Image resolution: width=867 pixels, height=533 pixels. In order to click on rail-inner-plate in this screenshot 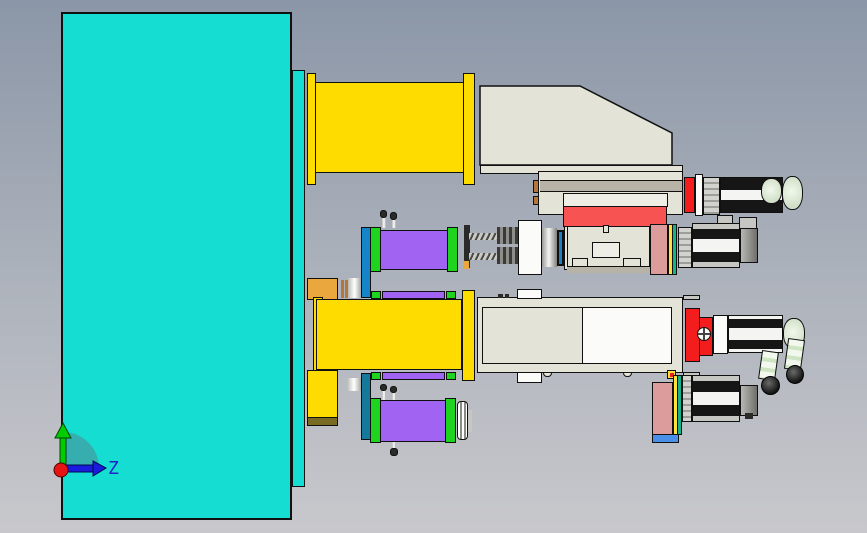, I will do `click(615, 200)`.